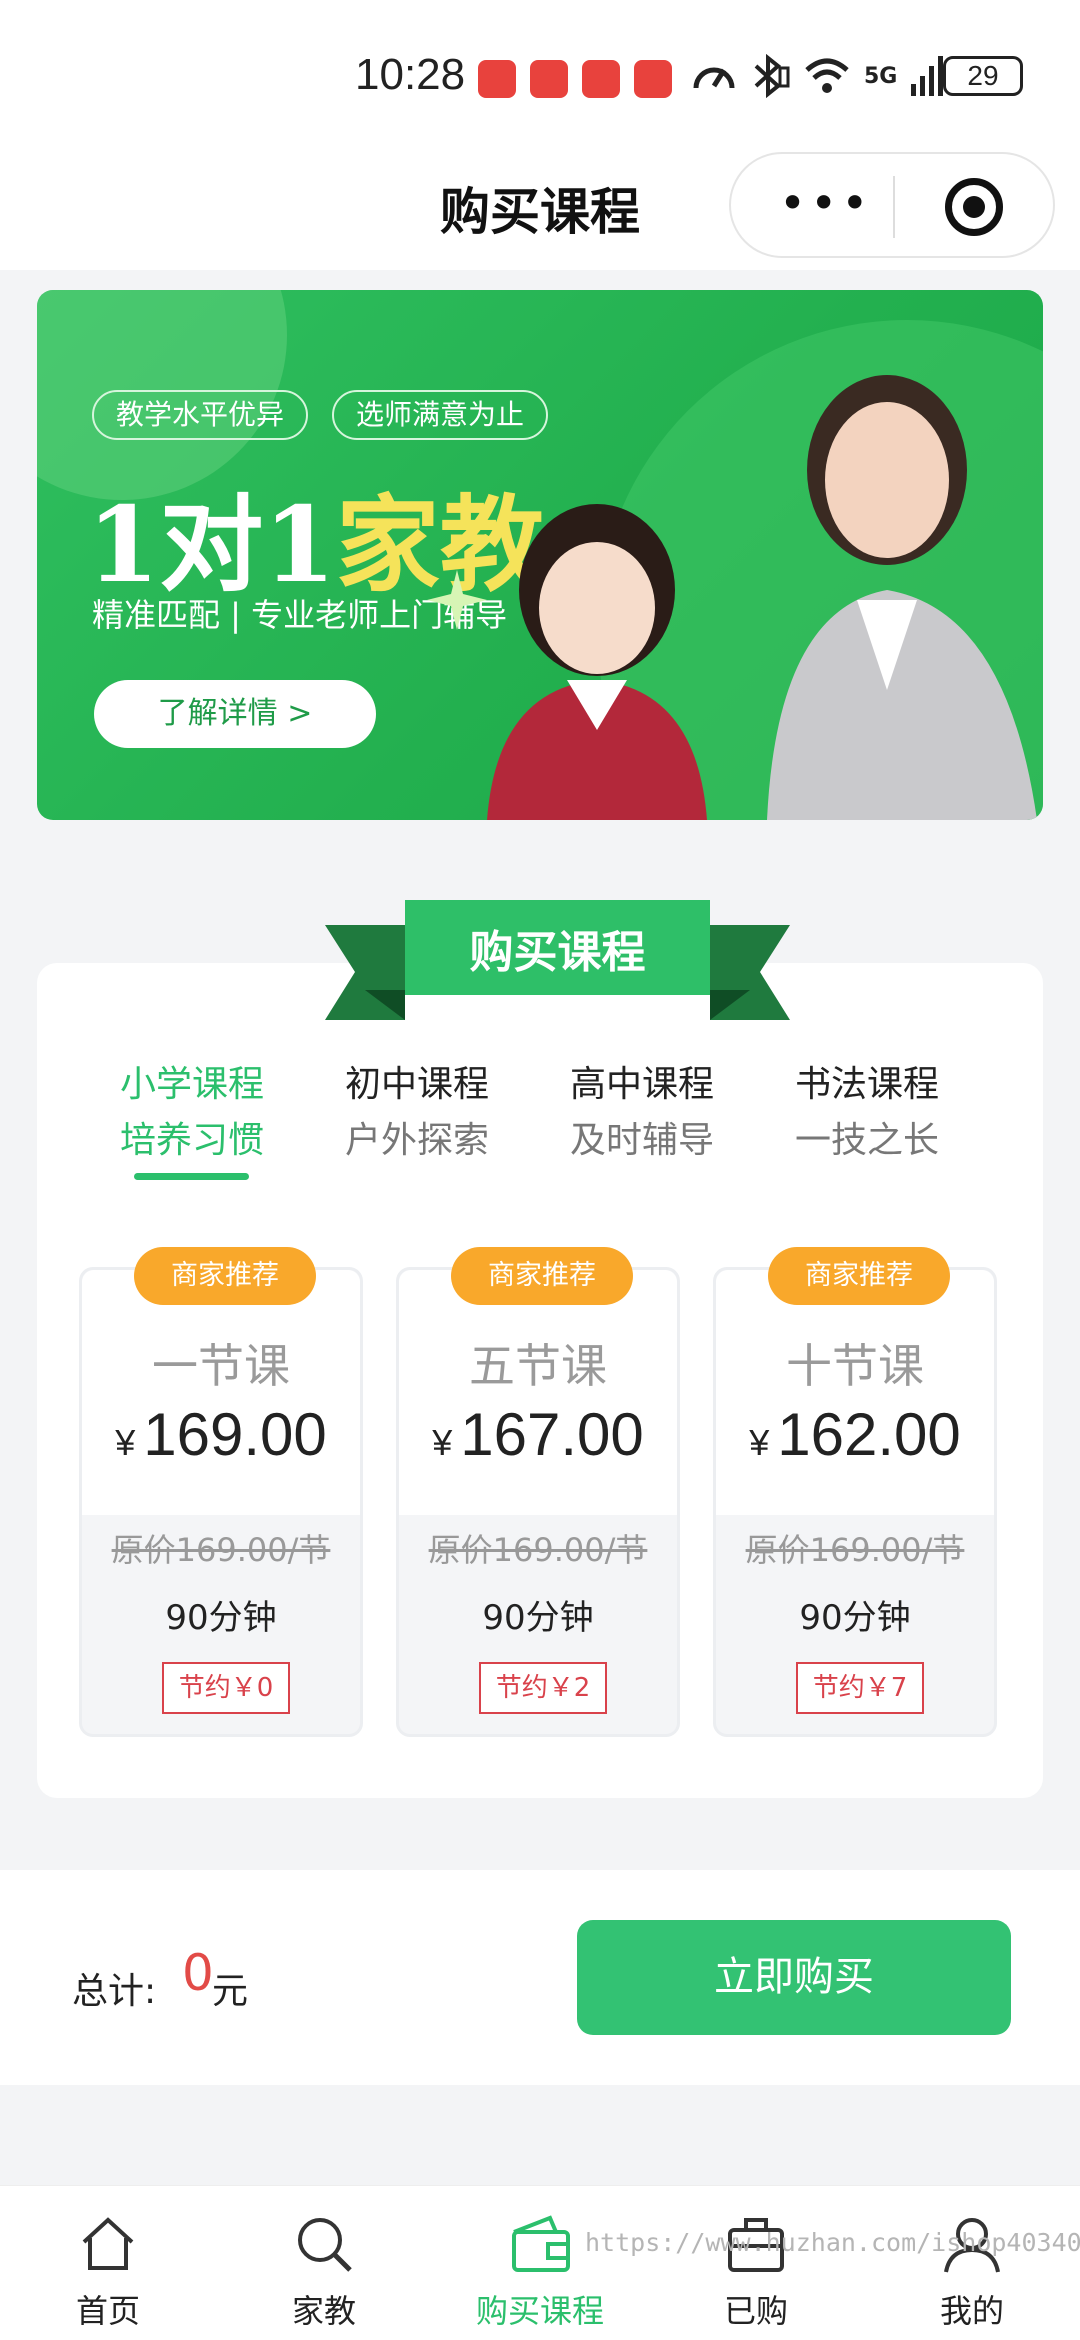 The width and height of the screenshot is (1080, 2340). I want to click on teacher-image, so click(902, 597).